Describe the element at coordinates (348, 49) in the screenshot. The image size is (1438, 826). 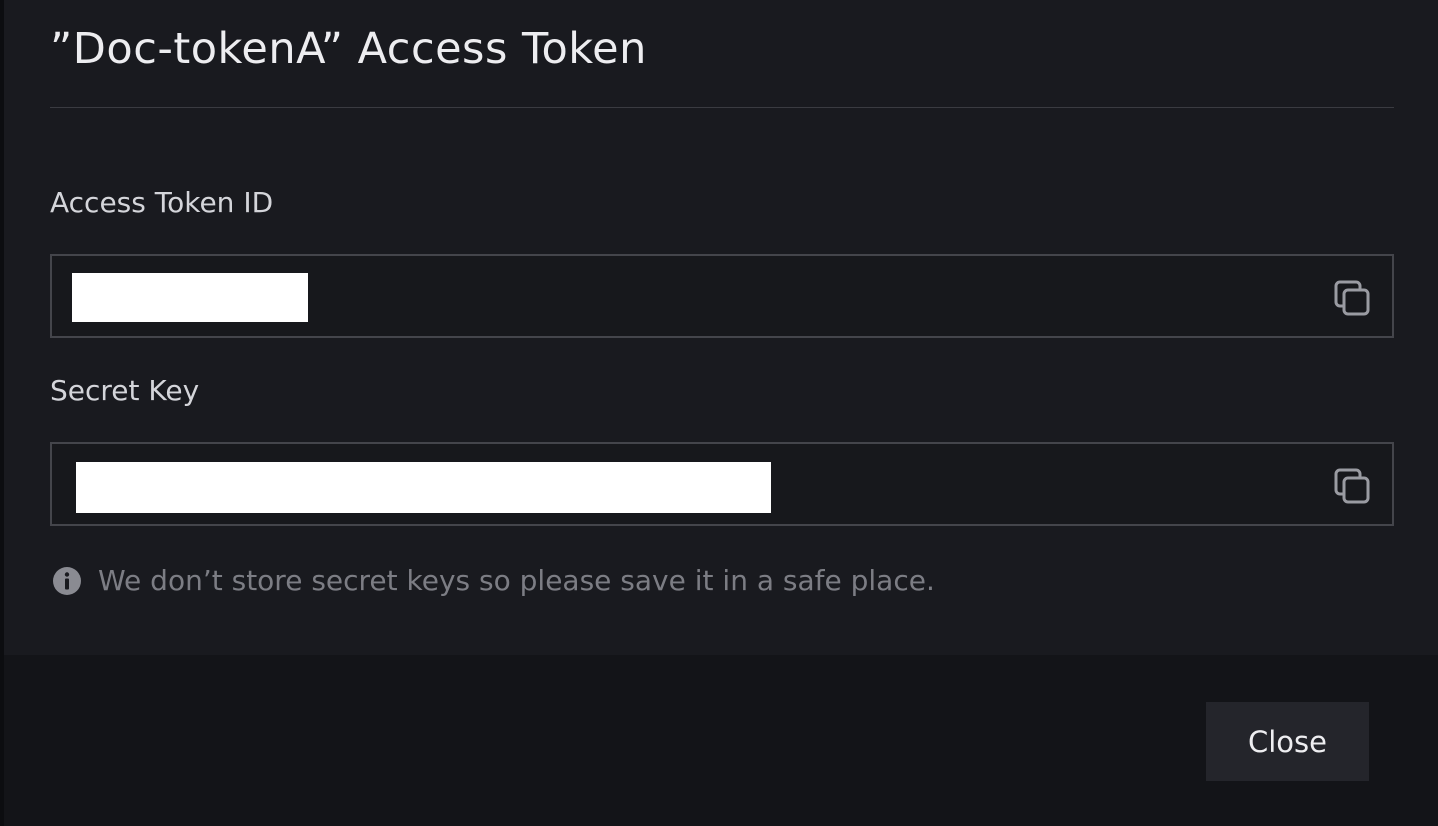
I see `modal-title: ”Doc-tokenA” Access Token` at that location.